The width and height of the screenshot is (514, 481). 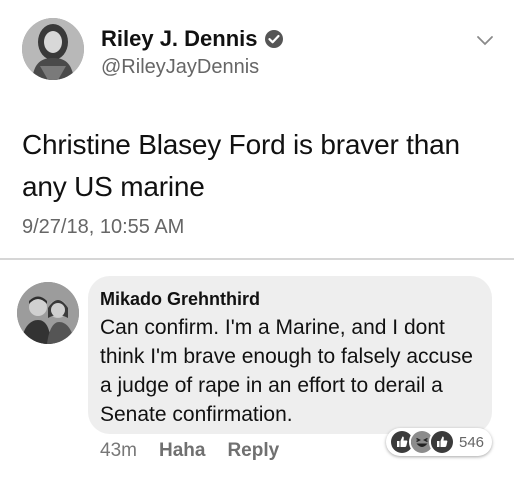 I want to click on avatar, so click(x=53, y=49).